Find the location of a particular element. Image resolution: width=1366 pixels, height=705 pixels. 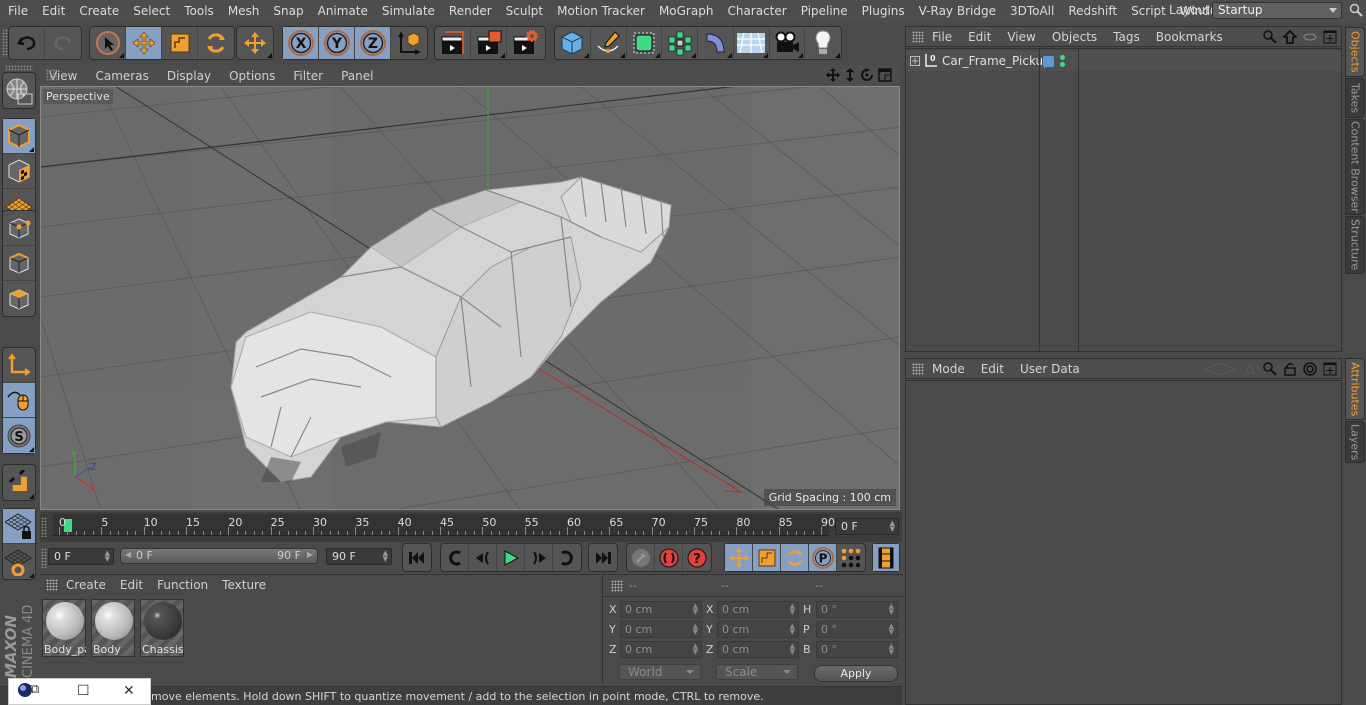

light-button is located at coordinates (823, 43).